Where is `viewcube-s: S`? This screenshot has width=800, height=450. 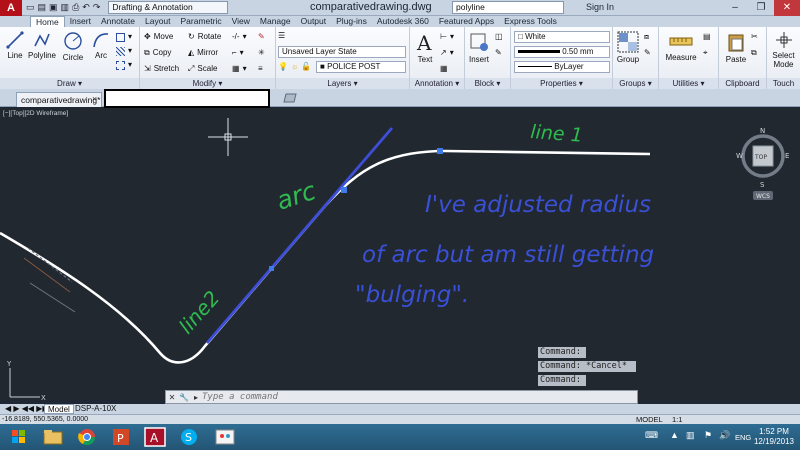 viewcube-s: S is located at coordinates (762, 185).